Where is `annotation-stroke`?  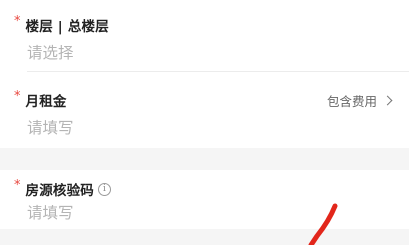 annotation-stroke is located at coordinates (323, 224).